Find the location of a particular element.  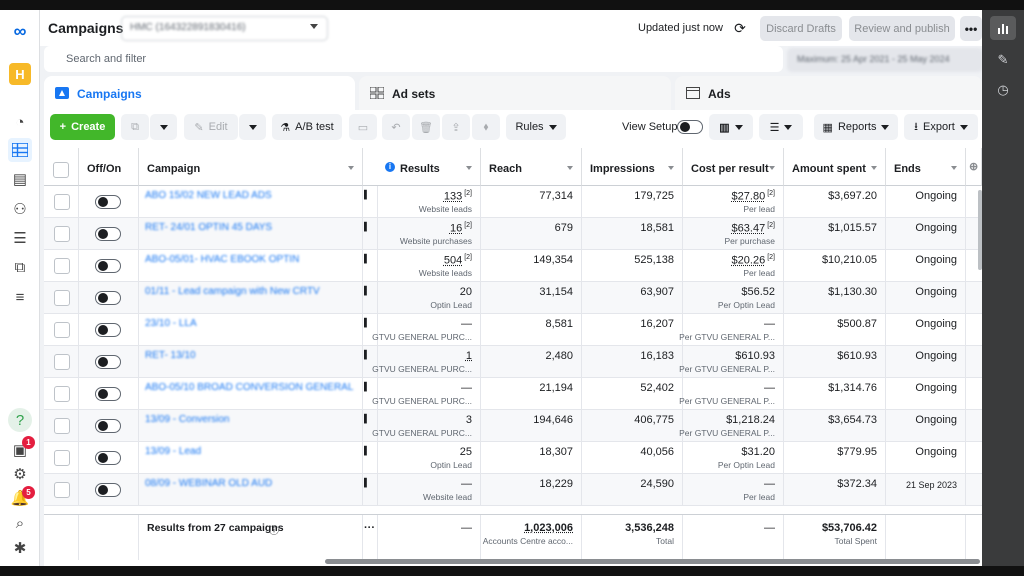

review-publish-button: Review and publish is located at coordinates (902, 28).